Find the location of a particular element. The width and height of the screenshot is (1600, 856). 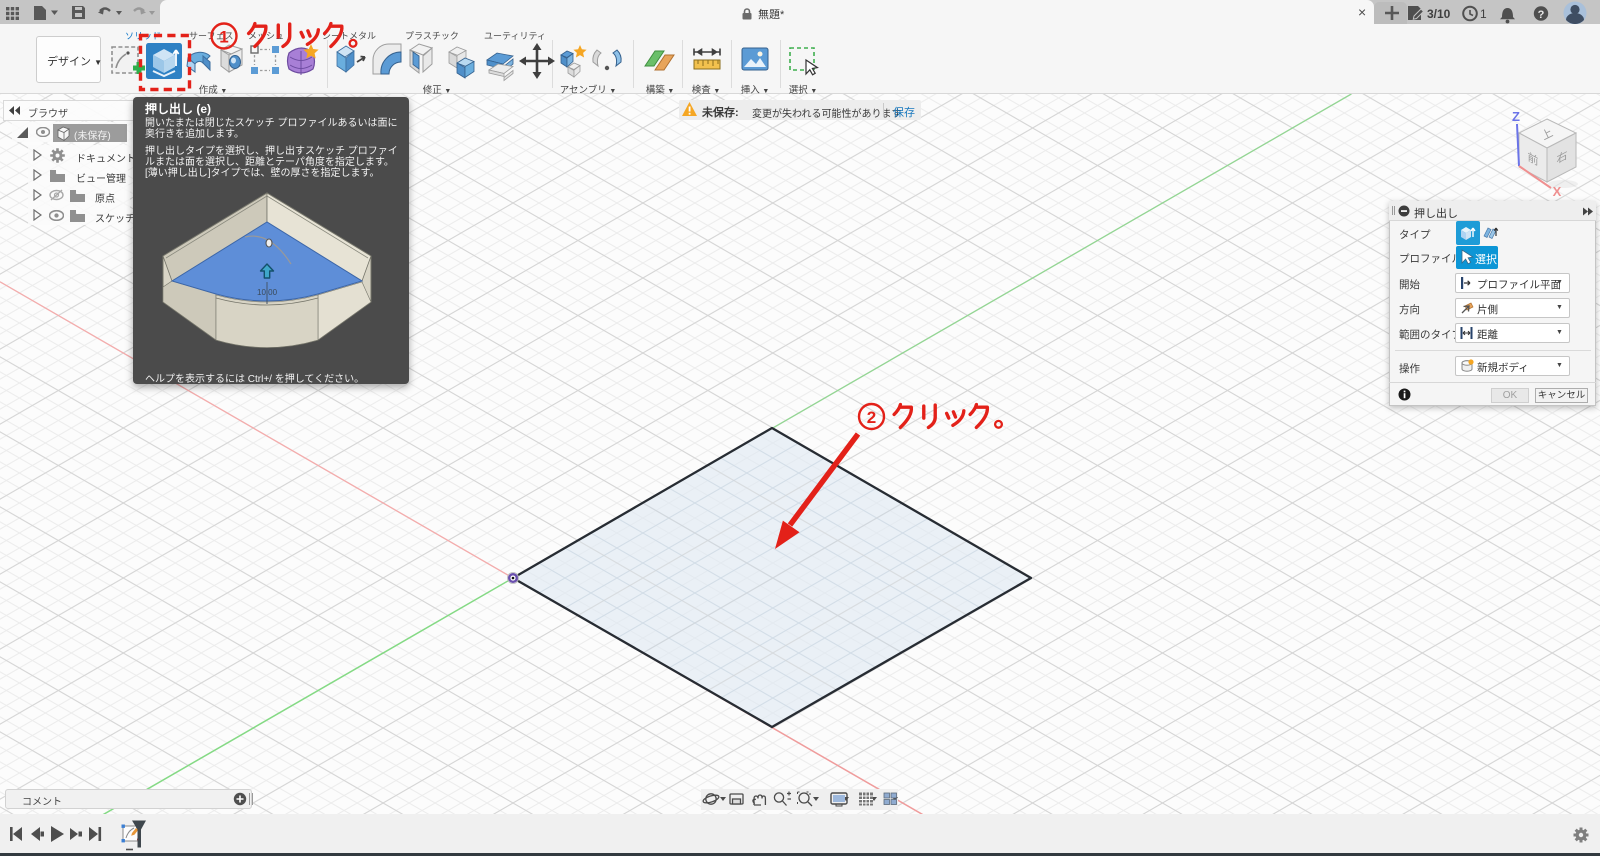

svg-text: 3/10 is located at coordinates (1439, 14).